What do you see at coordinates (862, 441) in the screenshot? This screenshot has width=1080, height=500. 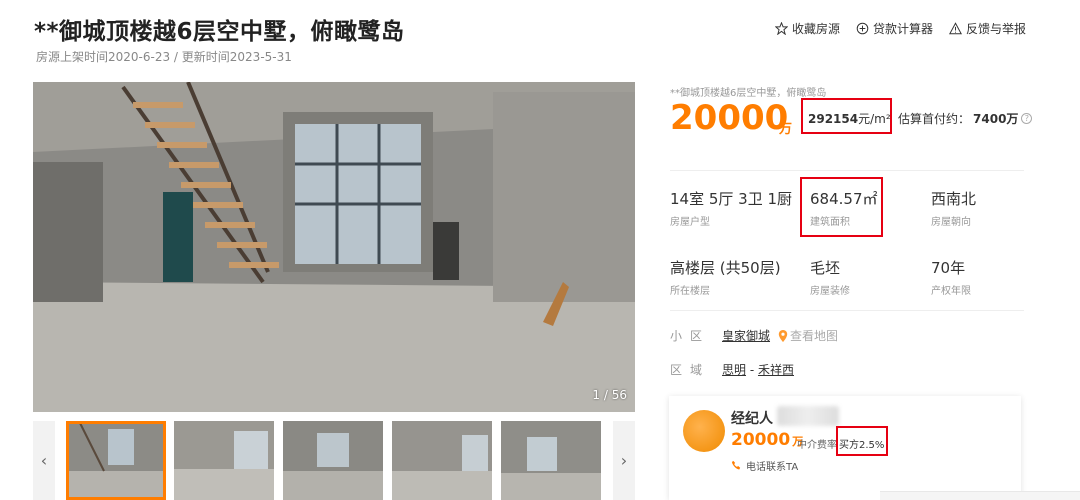 I see `fee-highlight-box` at bounding box center [862, 441].